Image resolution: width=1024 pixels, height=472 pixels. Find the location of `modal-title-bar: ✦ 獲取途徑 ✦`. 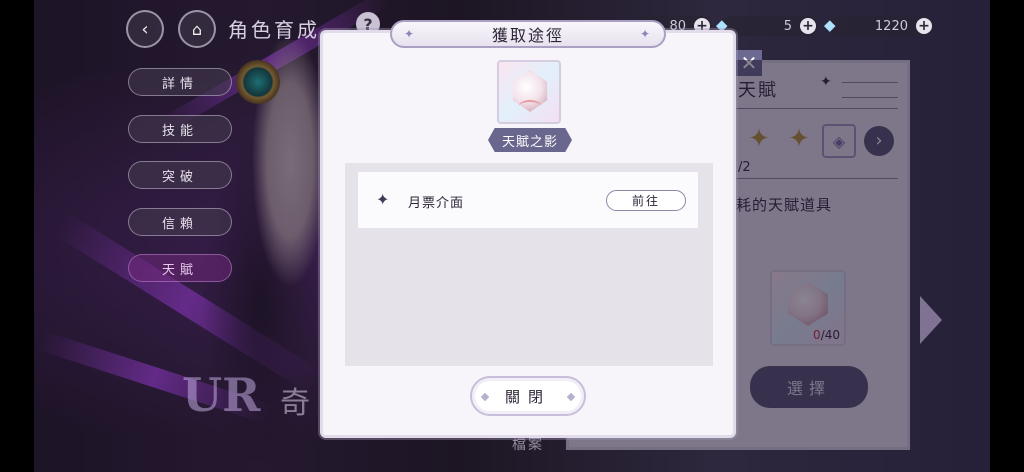

modal-title-bar: ✦ 獲取途徑 ✦ is located at coordinates (528, 34).